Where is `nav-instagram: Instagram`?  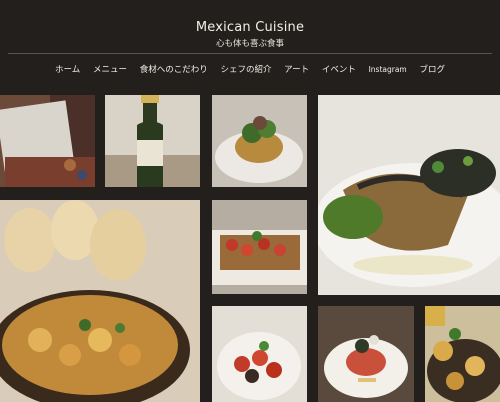 nav-instagram: Instagram is located at coordinates (388, 69).